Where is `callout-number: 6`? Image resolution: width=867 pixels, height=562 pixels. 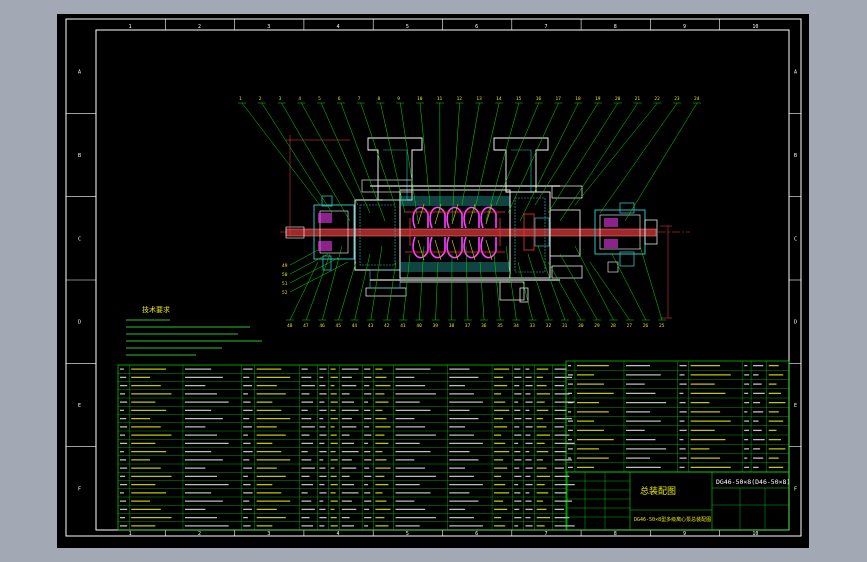 callout-number: 6 is located at coordinates (339, 99).